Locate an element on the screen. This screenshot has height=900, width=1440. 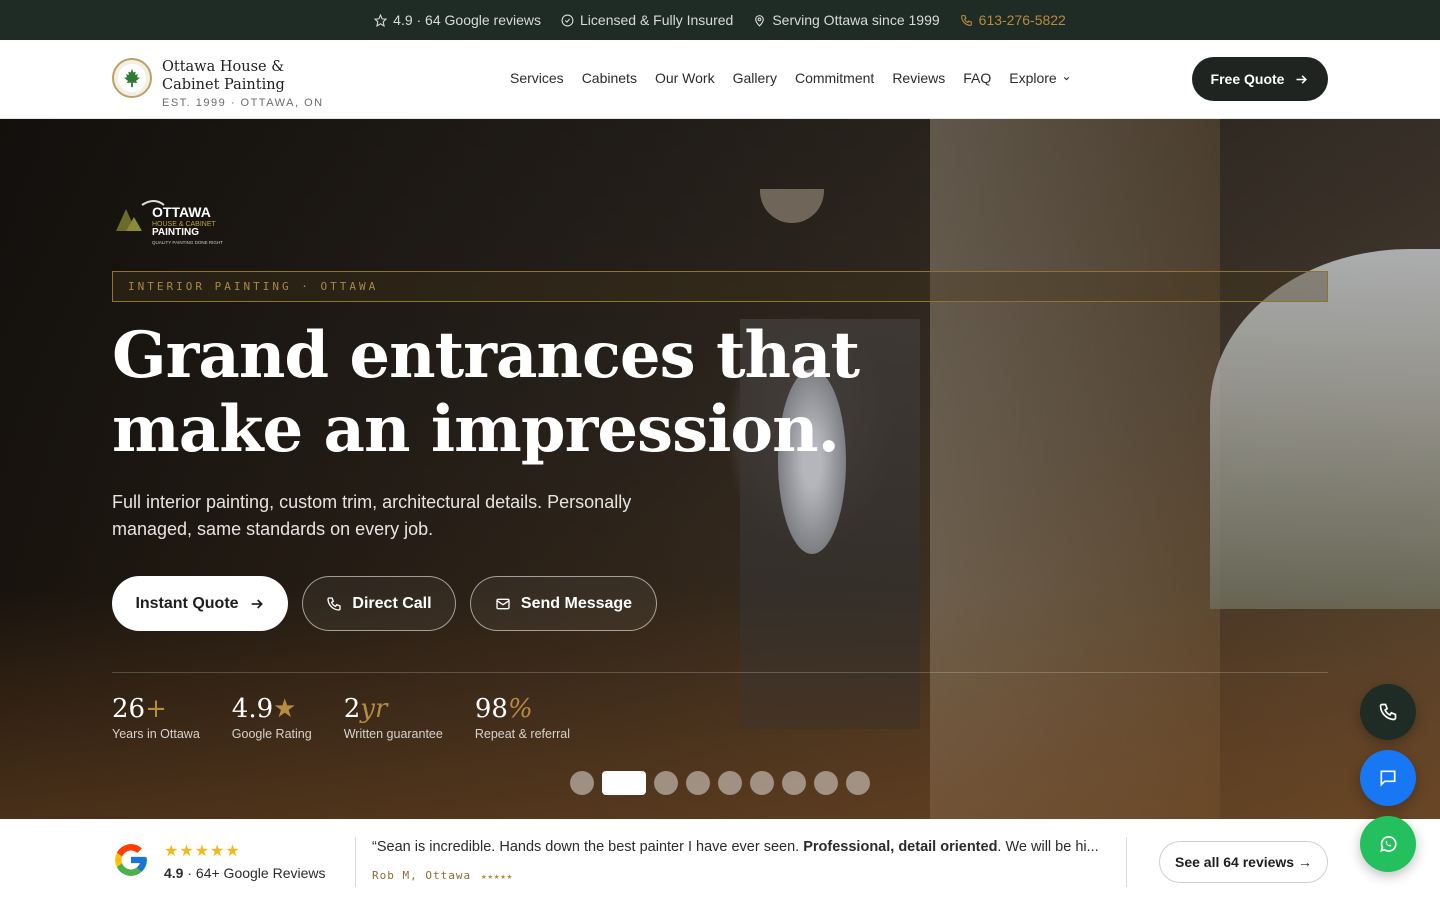
hero-category-badge: INTERIOR PAINTING · OTTAWA is located at coordinates (720, 286).